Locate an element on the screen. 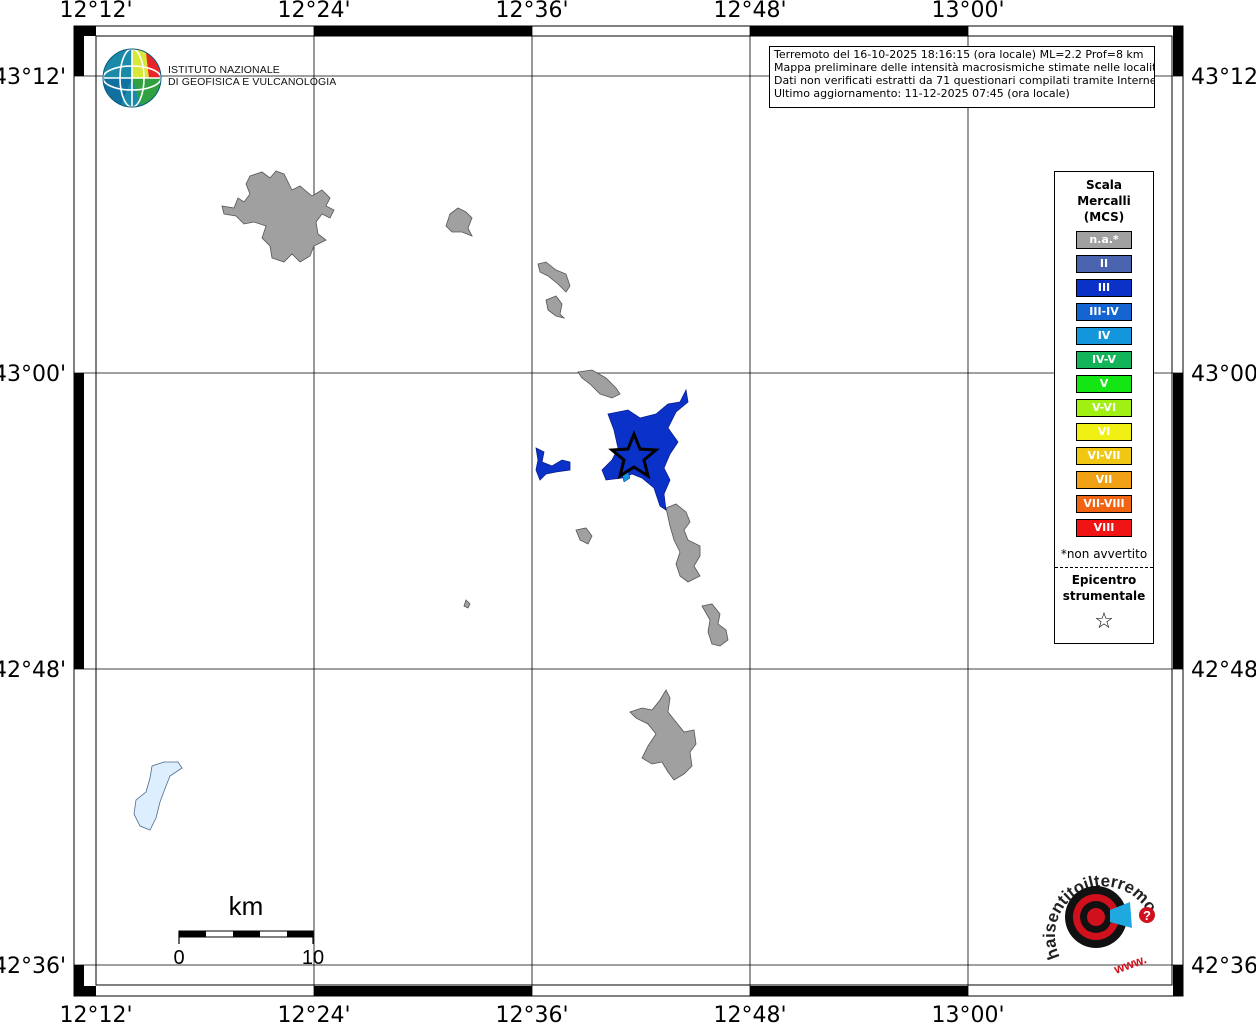  legend-item: IV is located at coordinates (1104, 336).